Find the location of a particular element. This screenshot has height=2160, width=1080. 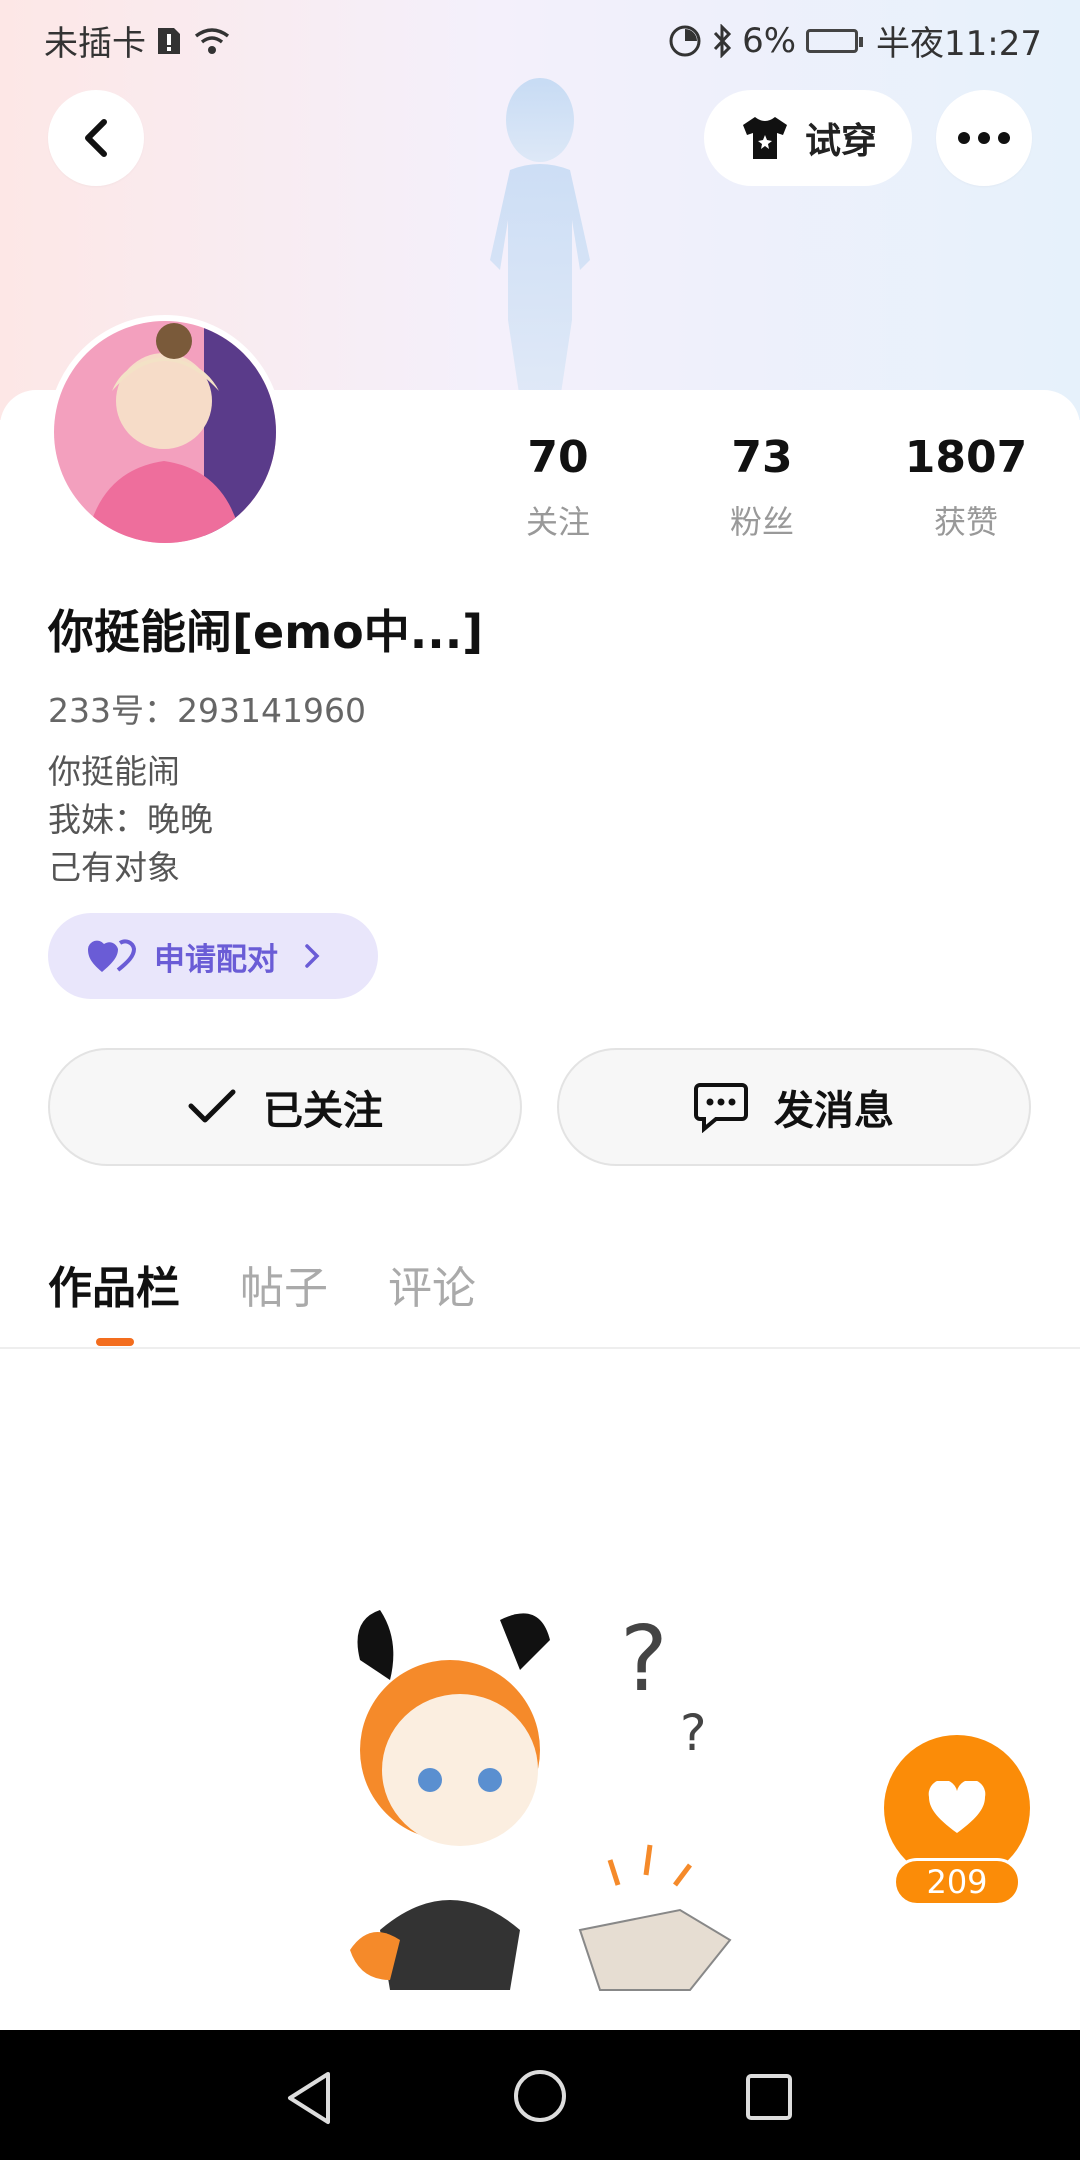

back-arrow-icon is located at coordinates (96, 138).